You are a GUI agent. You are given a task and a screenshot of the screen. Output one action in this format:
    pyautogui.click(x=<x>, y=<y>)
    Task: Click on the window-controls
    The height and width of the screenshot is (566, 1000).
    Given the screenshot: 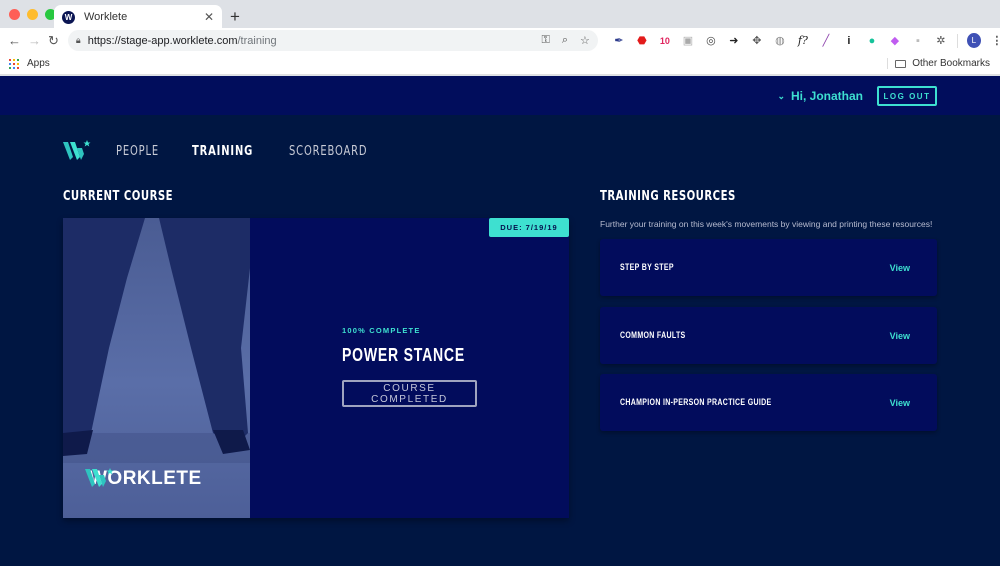 What is the action you would take?
    pyautogui.click(x=32, y=14)
    